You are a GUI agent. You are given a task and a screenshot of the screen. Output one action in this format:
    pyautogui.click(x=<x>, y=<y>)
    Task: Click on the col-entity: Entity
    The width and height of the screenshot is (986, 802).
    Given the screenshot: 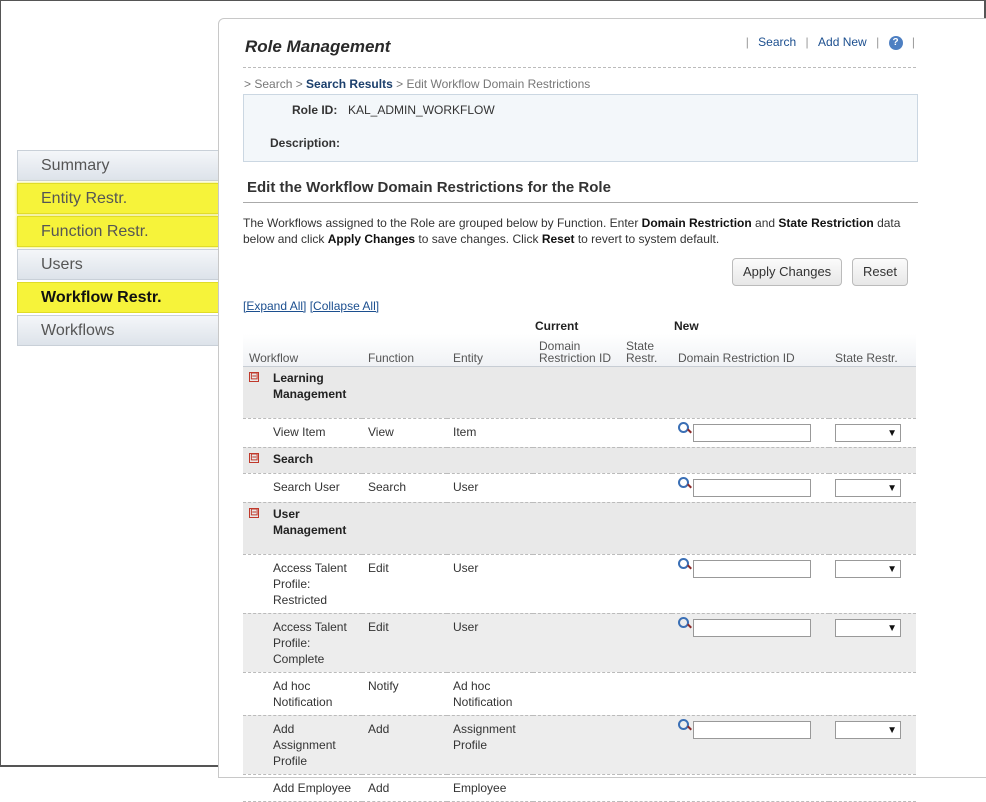 What is the action you would take?
    pyautogui.click(x=490, y=350)
    